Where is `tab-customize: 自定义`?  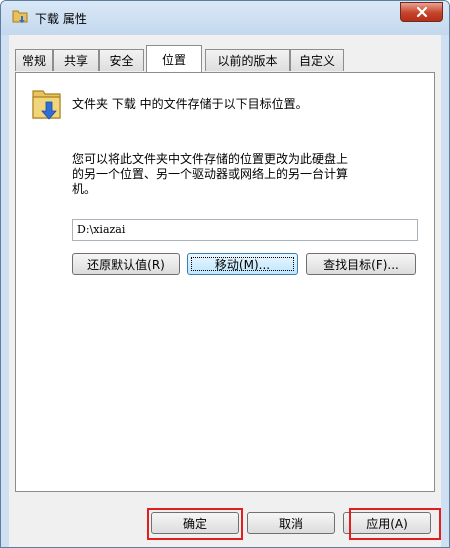
tab-customize: 自定义 is located at coordinates (317, 60).